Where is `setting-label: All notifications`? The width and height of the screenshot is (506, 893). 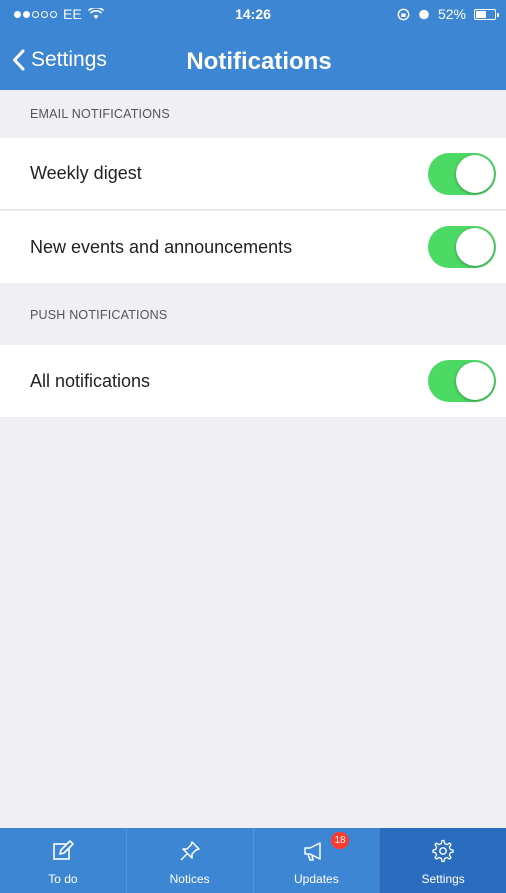
setting-label: All notifications is located at coordinates (90, 380).